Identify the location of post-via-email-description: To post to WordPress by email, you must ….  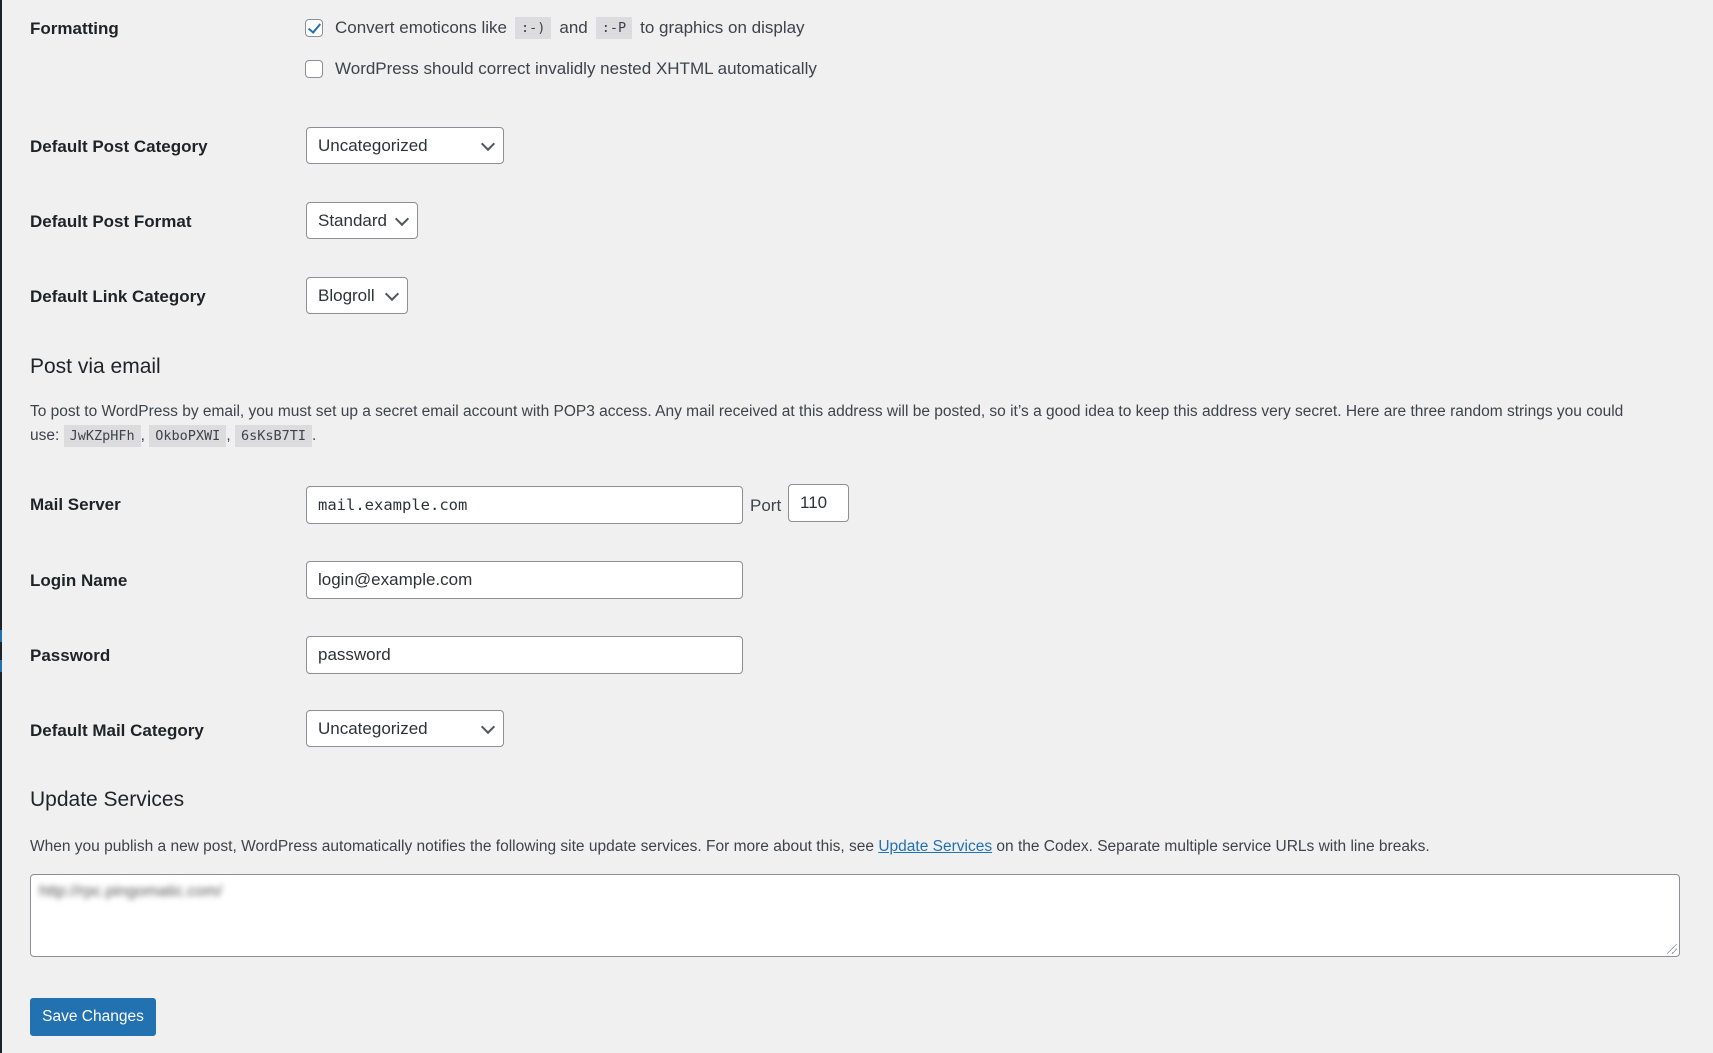
(860, 424).